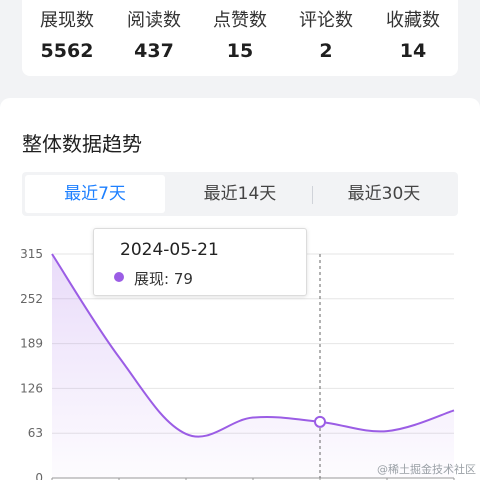 Image resolution: width=480 pixels, height=480 pixels. I want to click on y-tick-label: 63, so click(35, 433).